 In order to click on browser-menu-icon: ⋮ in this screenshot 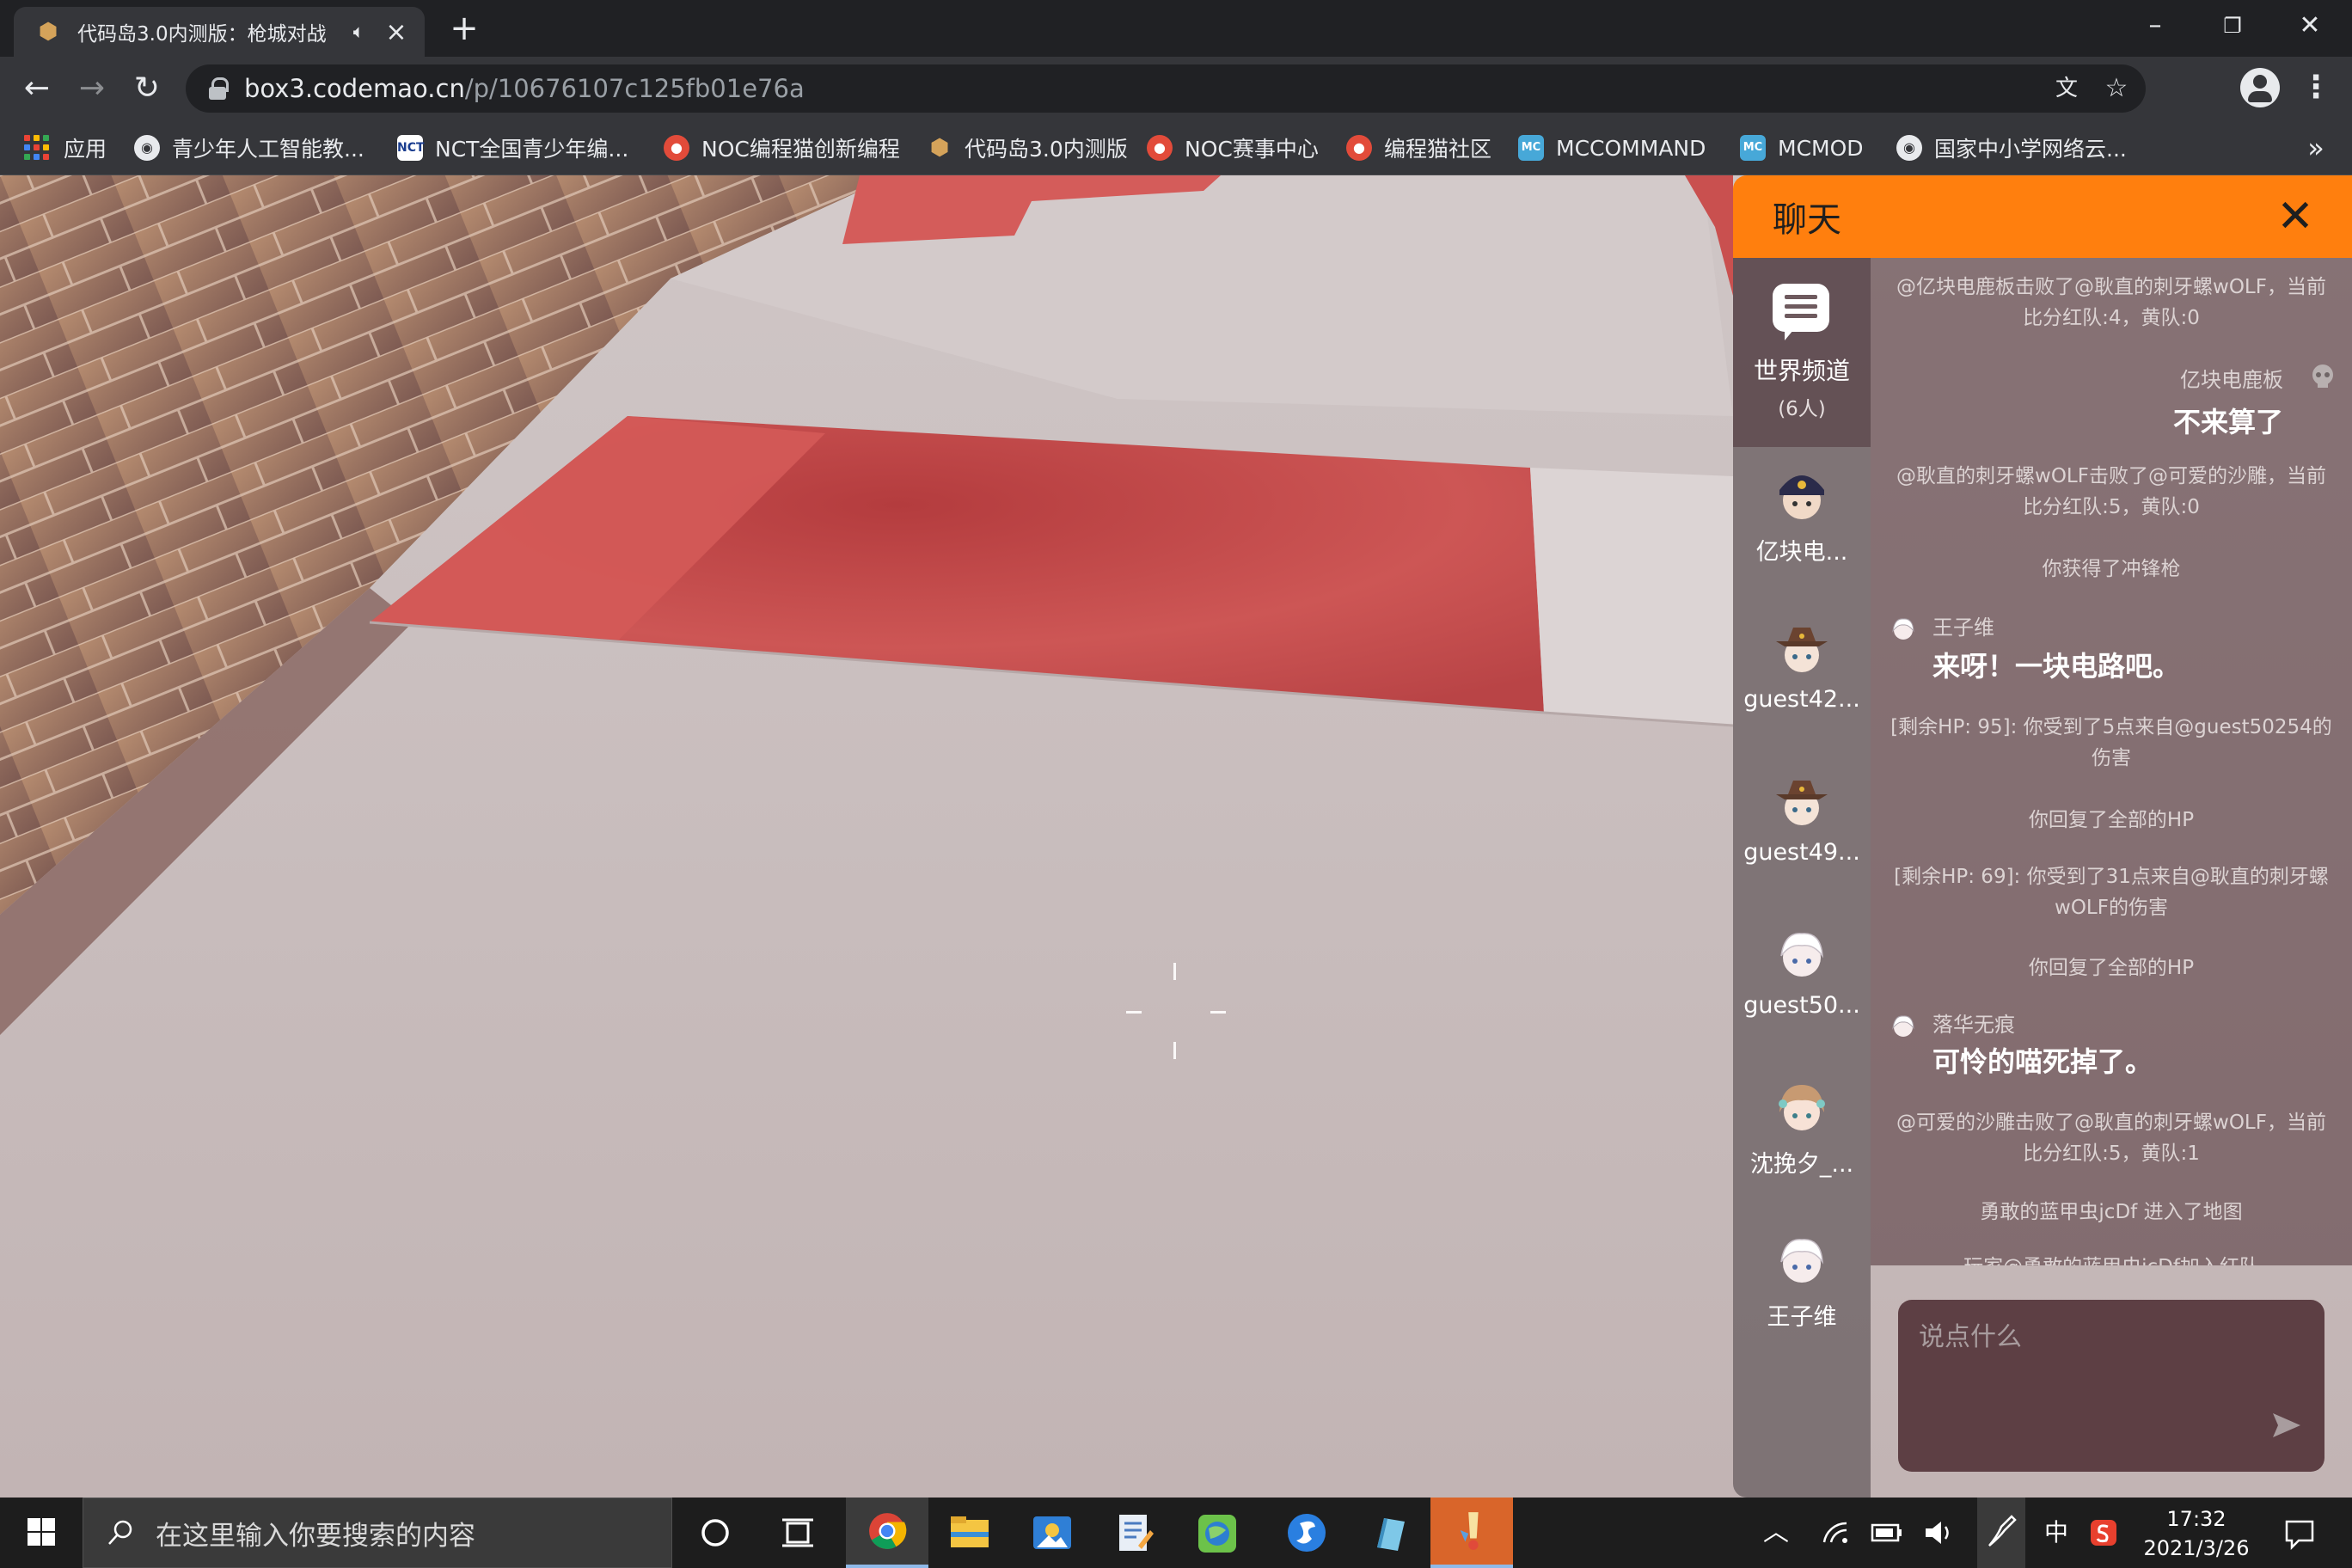, I will do `click(2316, 87)`.